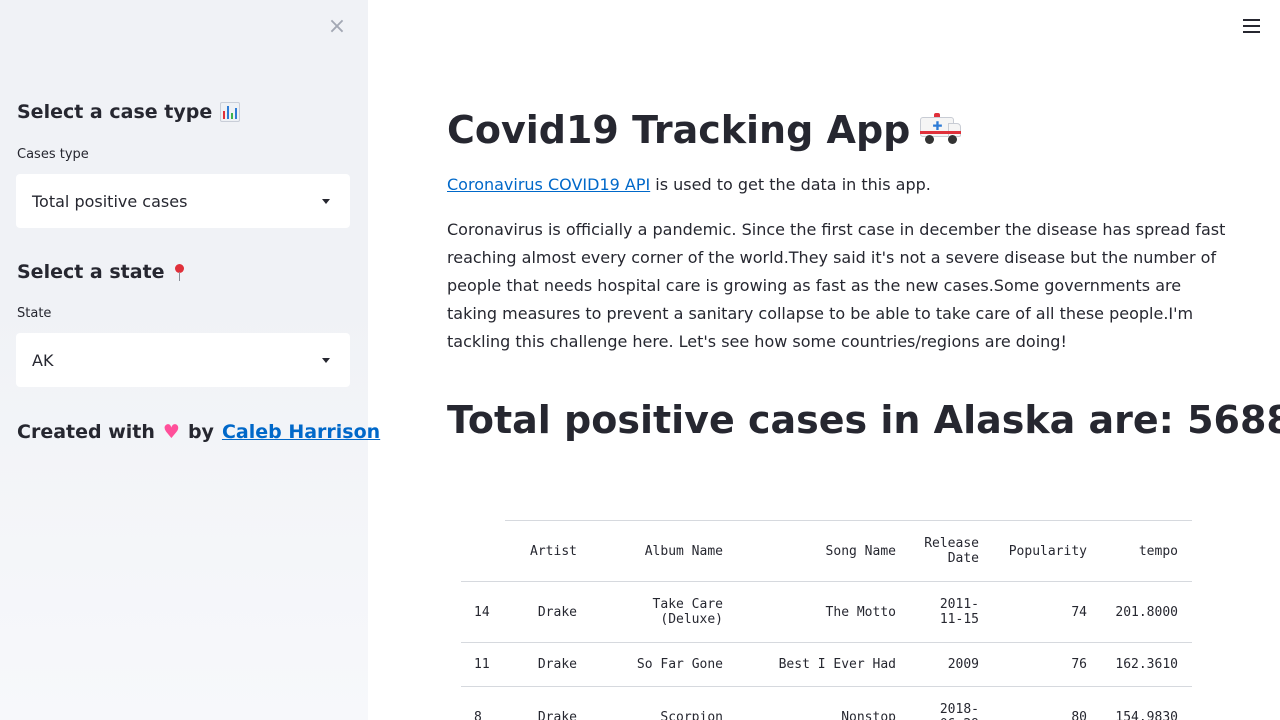 This screenshot has height=720, width=1280. What do you see at coordinates (230, 112) in the screenshot?
I see `bar-chart-icon` at bounding box center [230, 112].